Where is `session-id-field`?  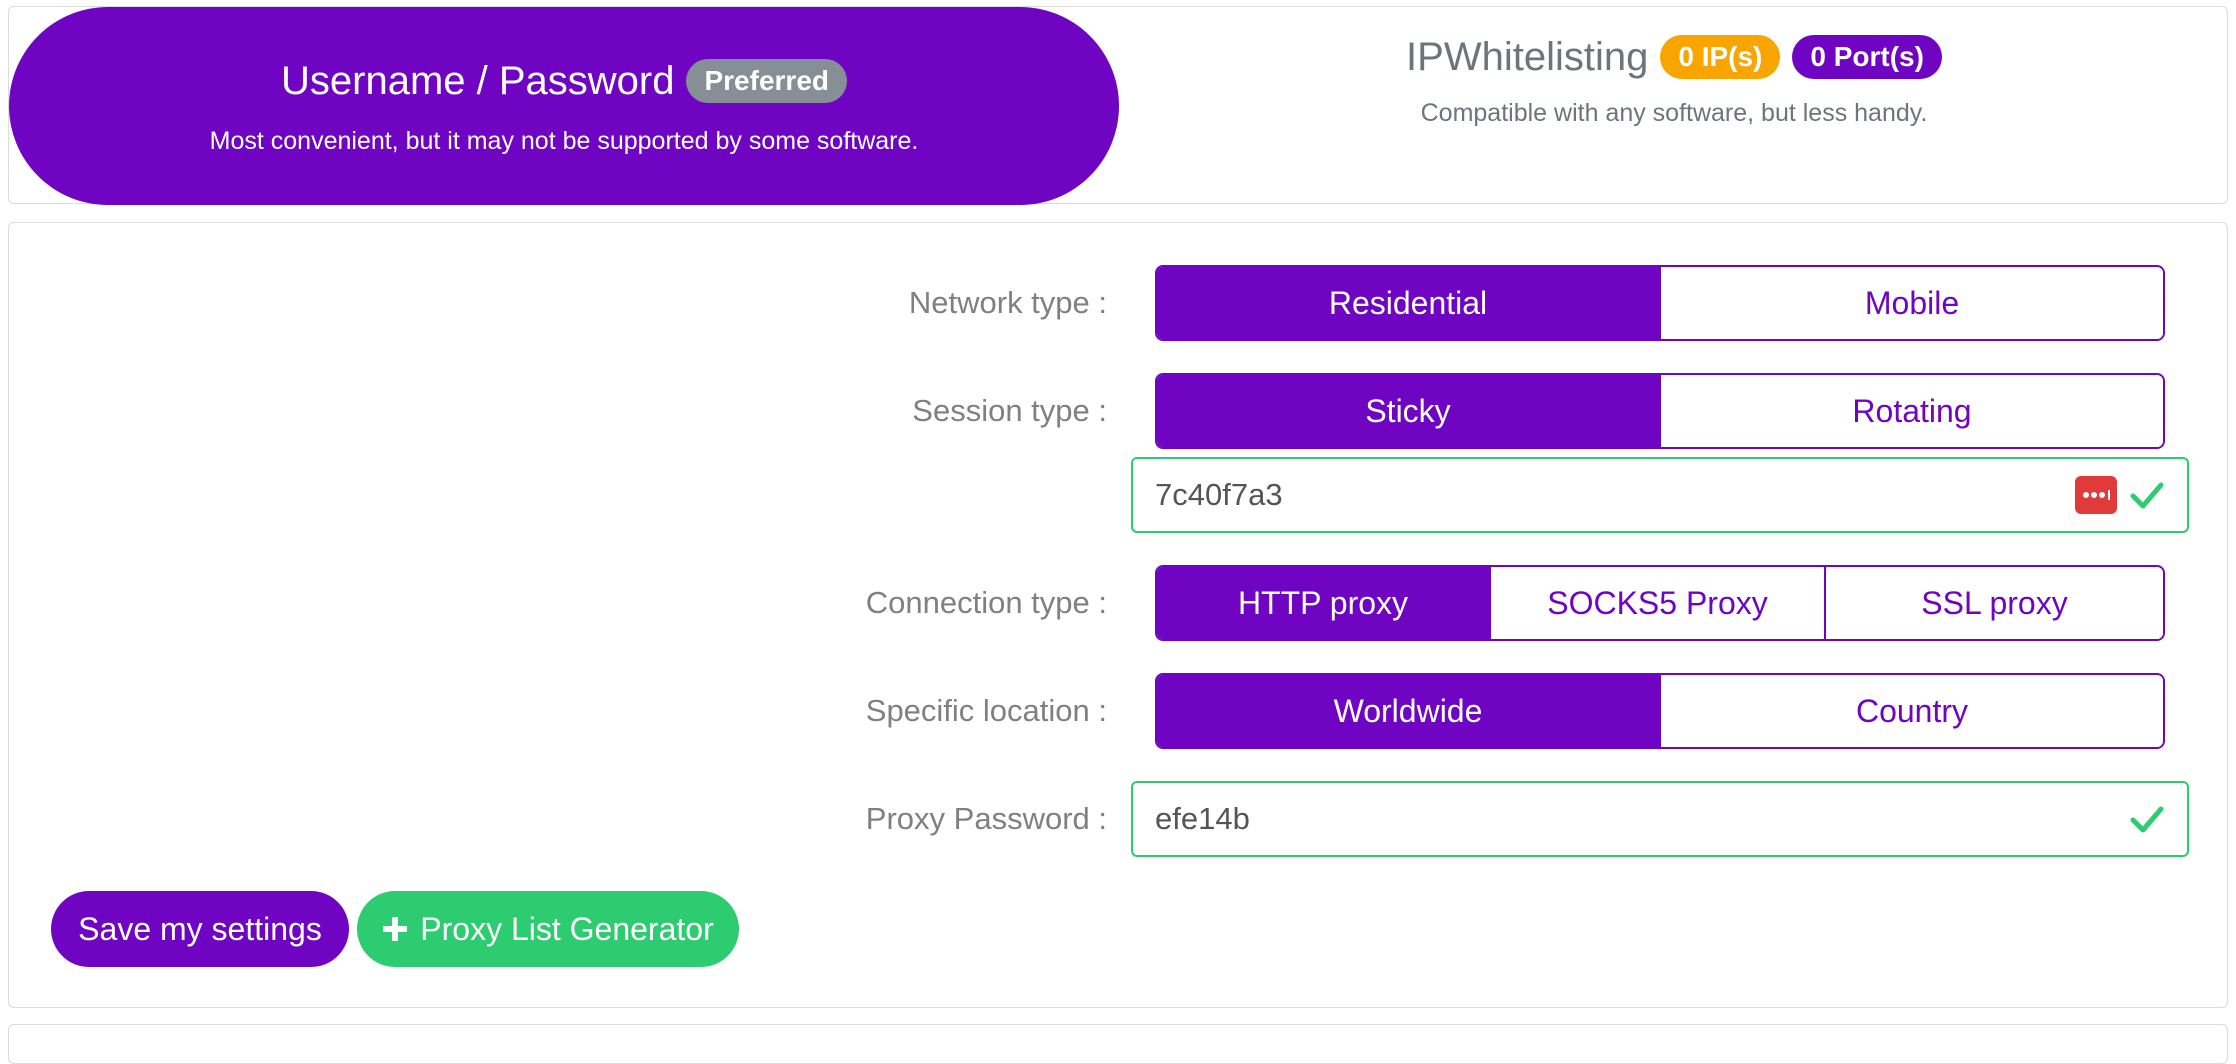 session-id-field is located at coordinates (1660, 495).